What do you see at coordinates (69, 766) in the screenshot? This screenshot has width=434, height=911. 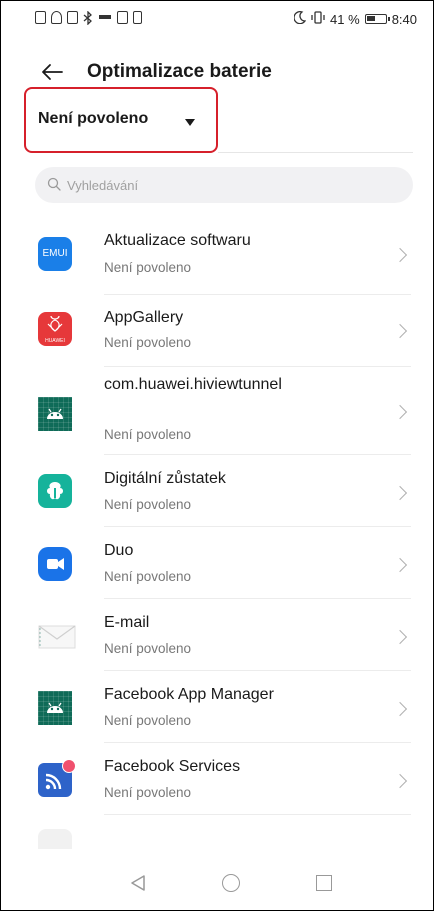 I see `notification-dot-icon` at bounding box center [69, 766].